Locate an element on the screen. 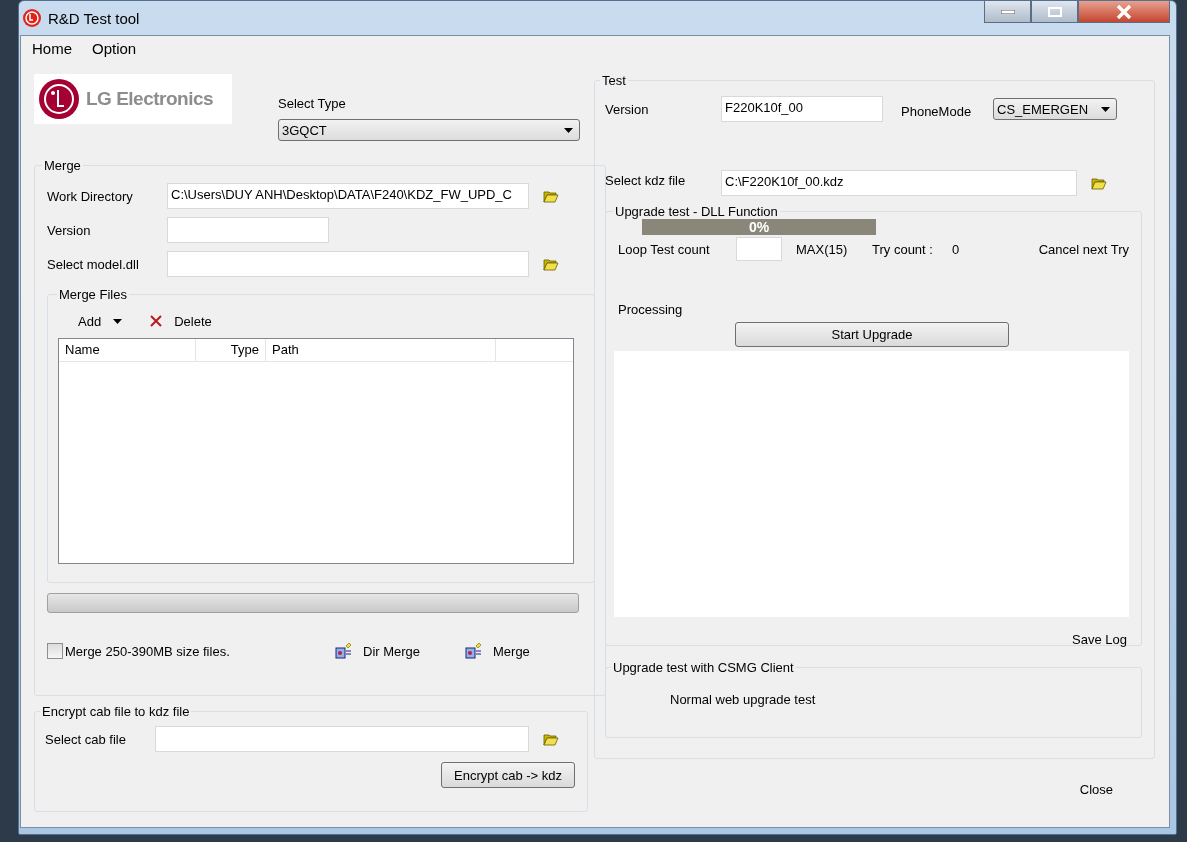 This screenshot has width=1187, height=842. column-header: Type is located at coordinates (231, 350).